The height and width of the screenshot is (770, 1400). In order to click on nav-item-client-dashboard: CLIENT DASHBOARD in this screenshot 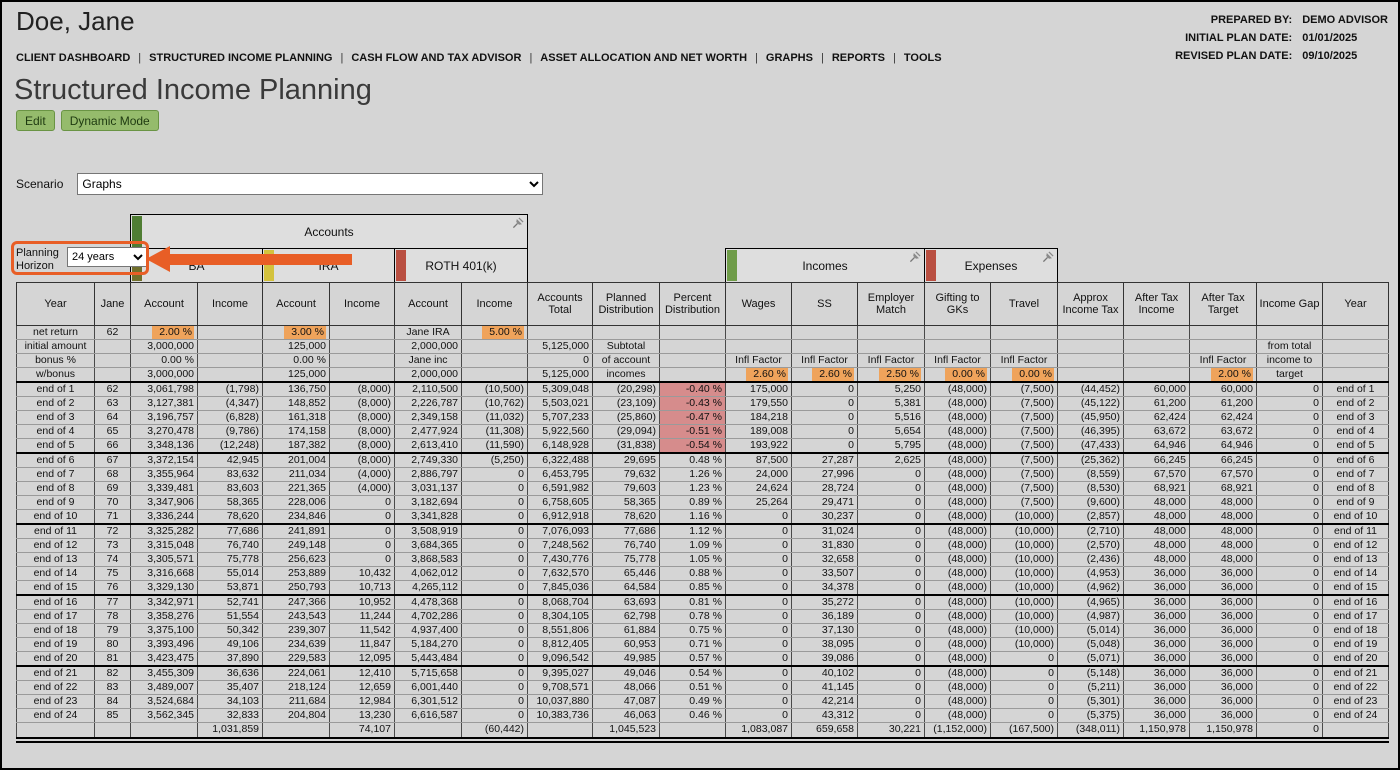, I will do `click(73, 58)`.